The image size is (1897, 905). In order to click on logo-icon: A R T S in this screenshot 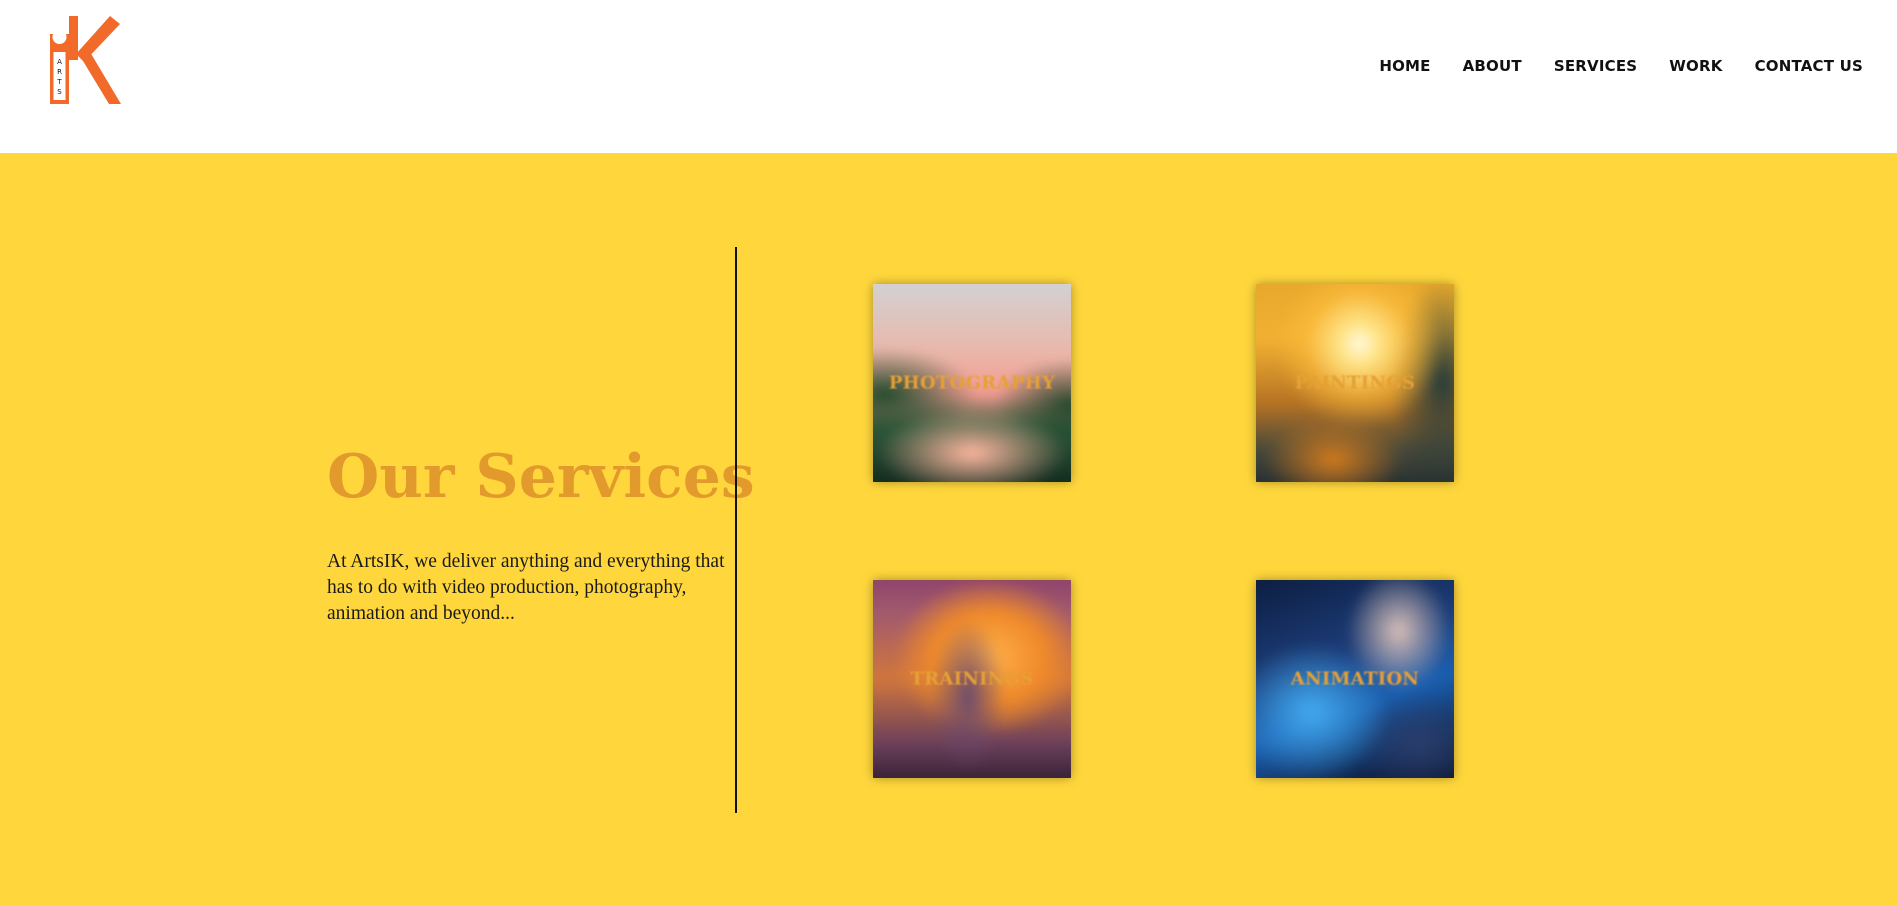, I will do `click(85, 60)`.